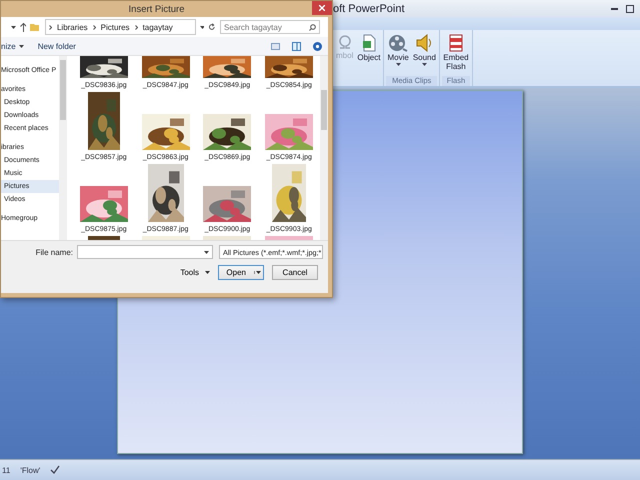  Describe the element at coordinates (53, 252) in the screenshot. I see `field-label: File name:` at that location.